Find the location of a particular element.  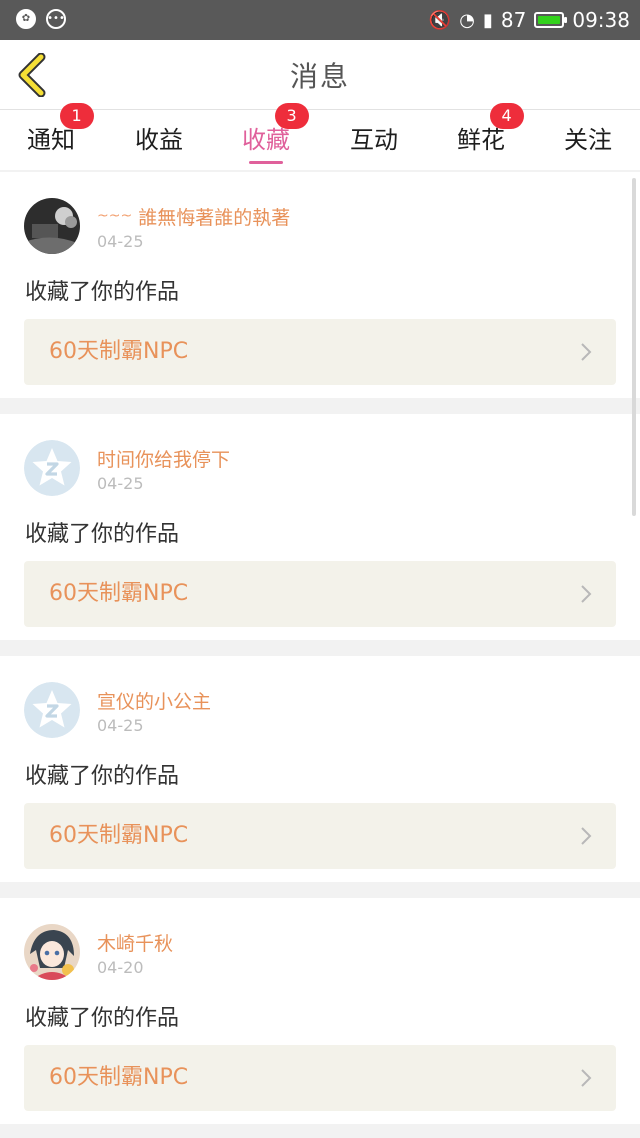

username-link: ~~~ 誰無悔著誰的執著 is located at coordinates (193, 216).